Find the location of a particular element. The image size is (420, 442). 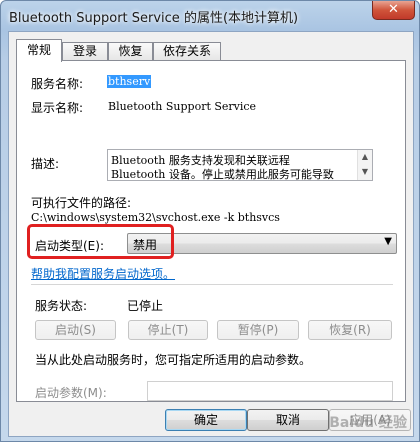

exe-path-label: 可执行文件的路径: is located at coordinates (81, 203).